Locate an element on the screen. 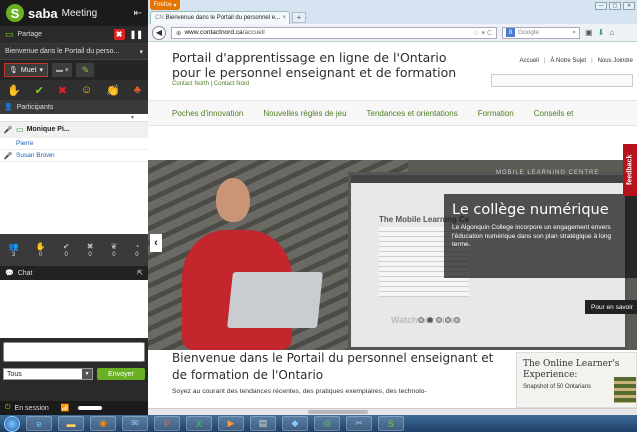  taskbar-media-icon: ▶ is located at coordinates (231, 423).